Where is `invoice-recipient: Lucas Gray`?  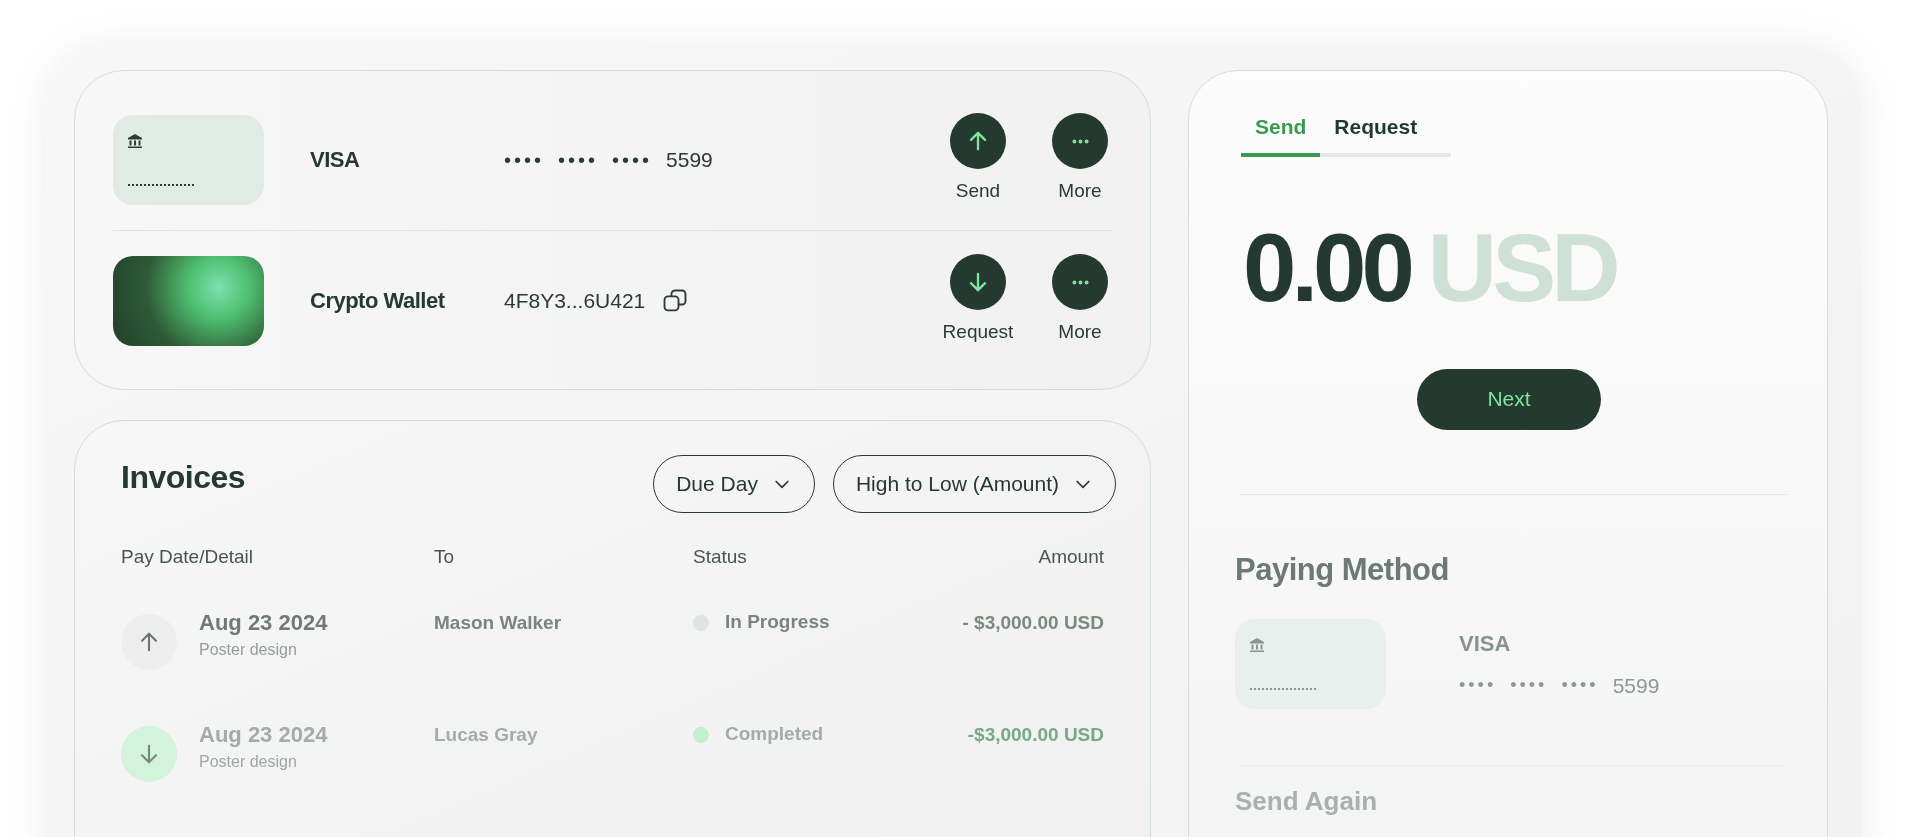
invoice-recipient: Lucas Gray is located at coordinates (486, 734).